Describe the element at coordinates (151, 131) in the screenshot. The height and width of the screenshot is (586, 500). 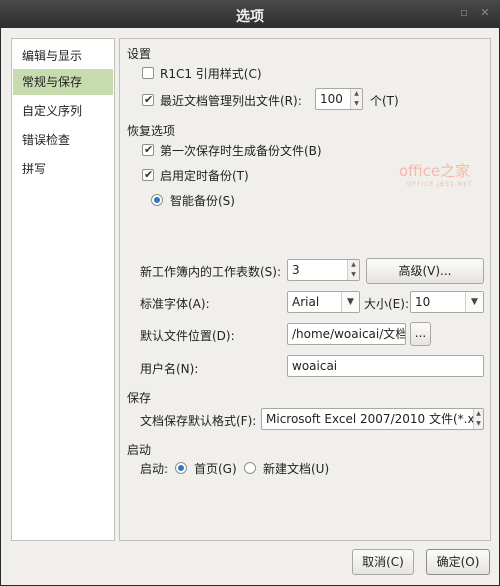
I see `recovery-heading: 恢复选项` at that location.